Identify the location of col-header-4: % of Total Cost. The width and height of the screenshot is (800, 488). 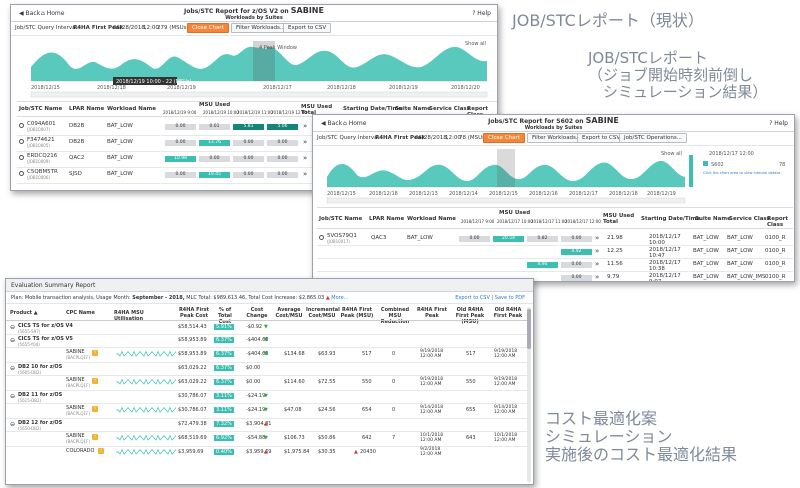
(225, 316).